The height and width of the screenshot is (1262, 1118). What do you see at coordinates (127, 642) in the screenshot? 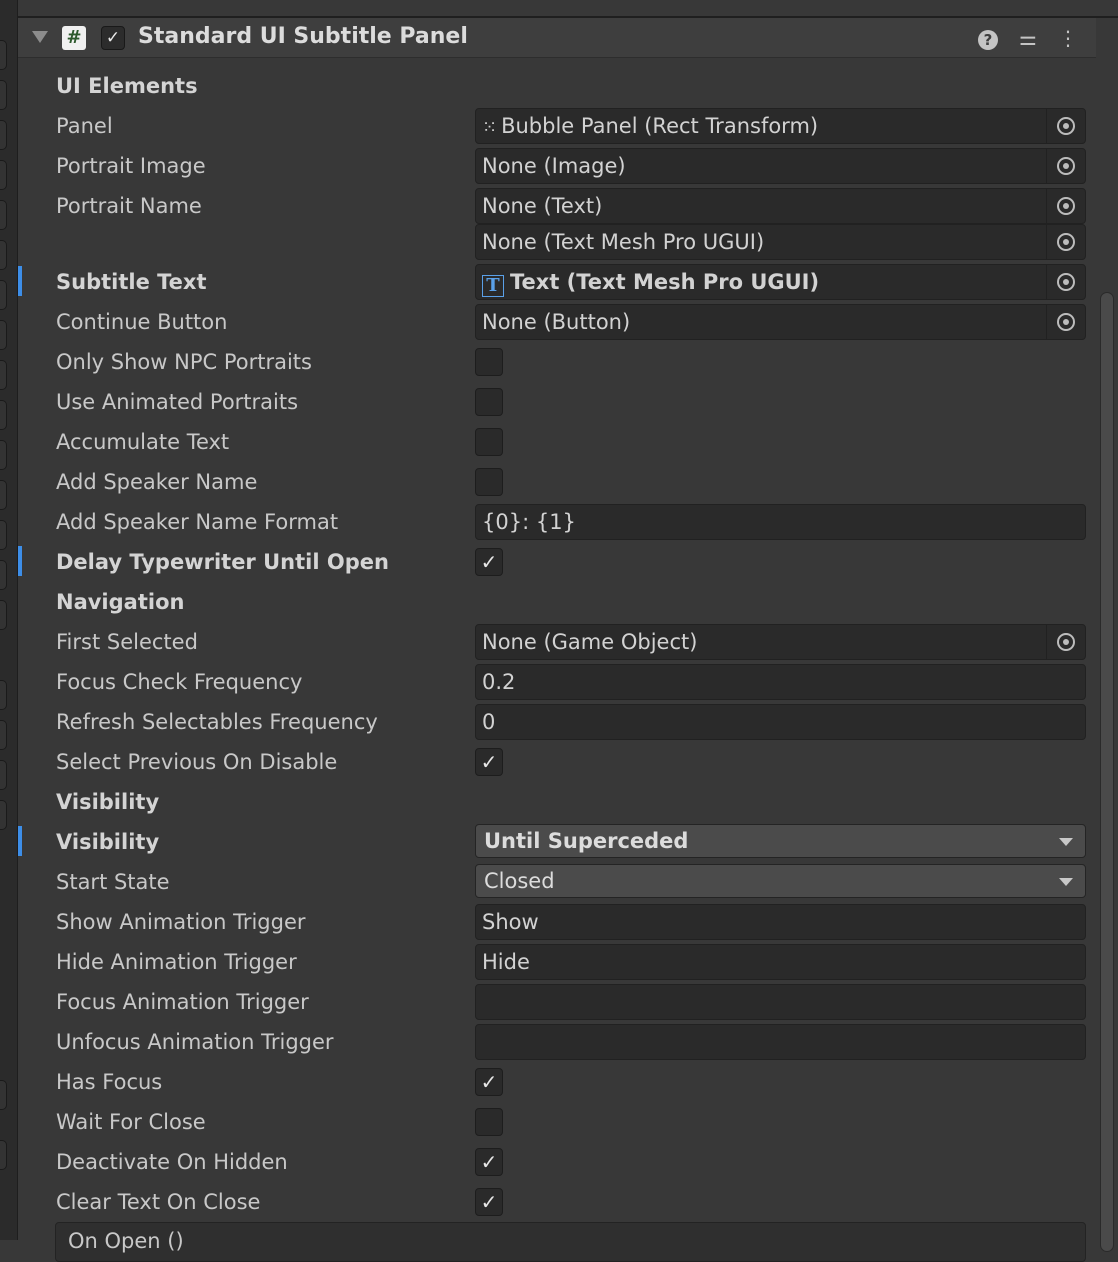
I see `property-label: First Selected` at bounding box center [127, 642].